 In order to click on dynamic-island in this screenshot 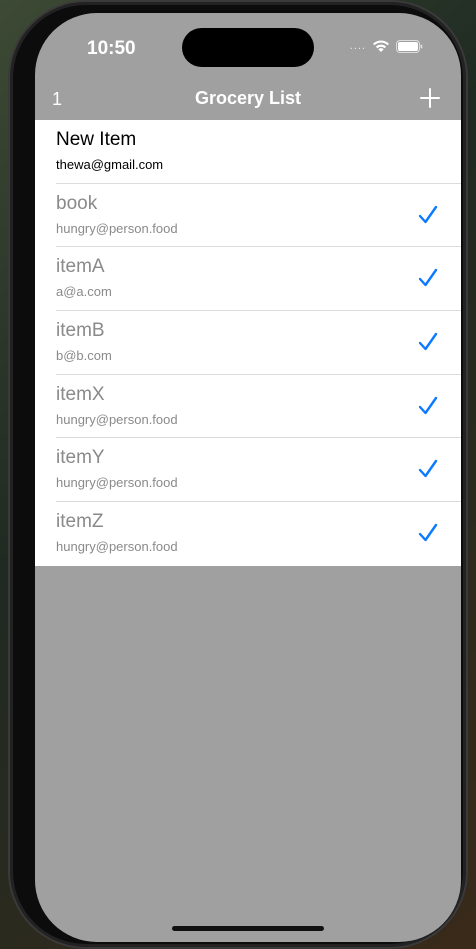, I will do `click(248, 47)`.